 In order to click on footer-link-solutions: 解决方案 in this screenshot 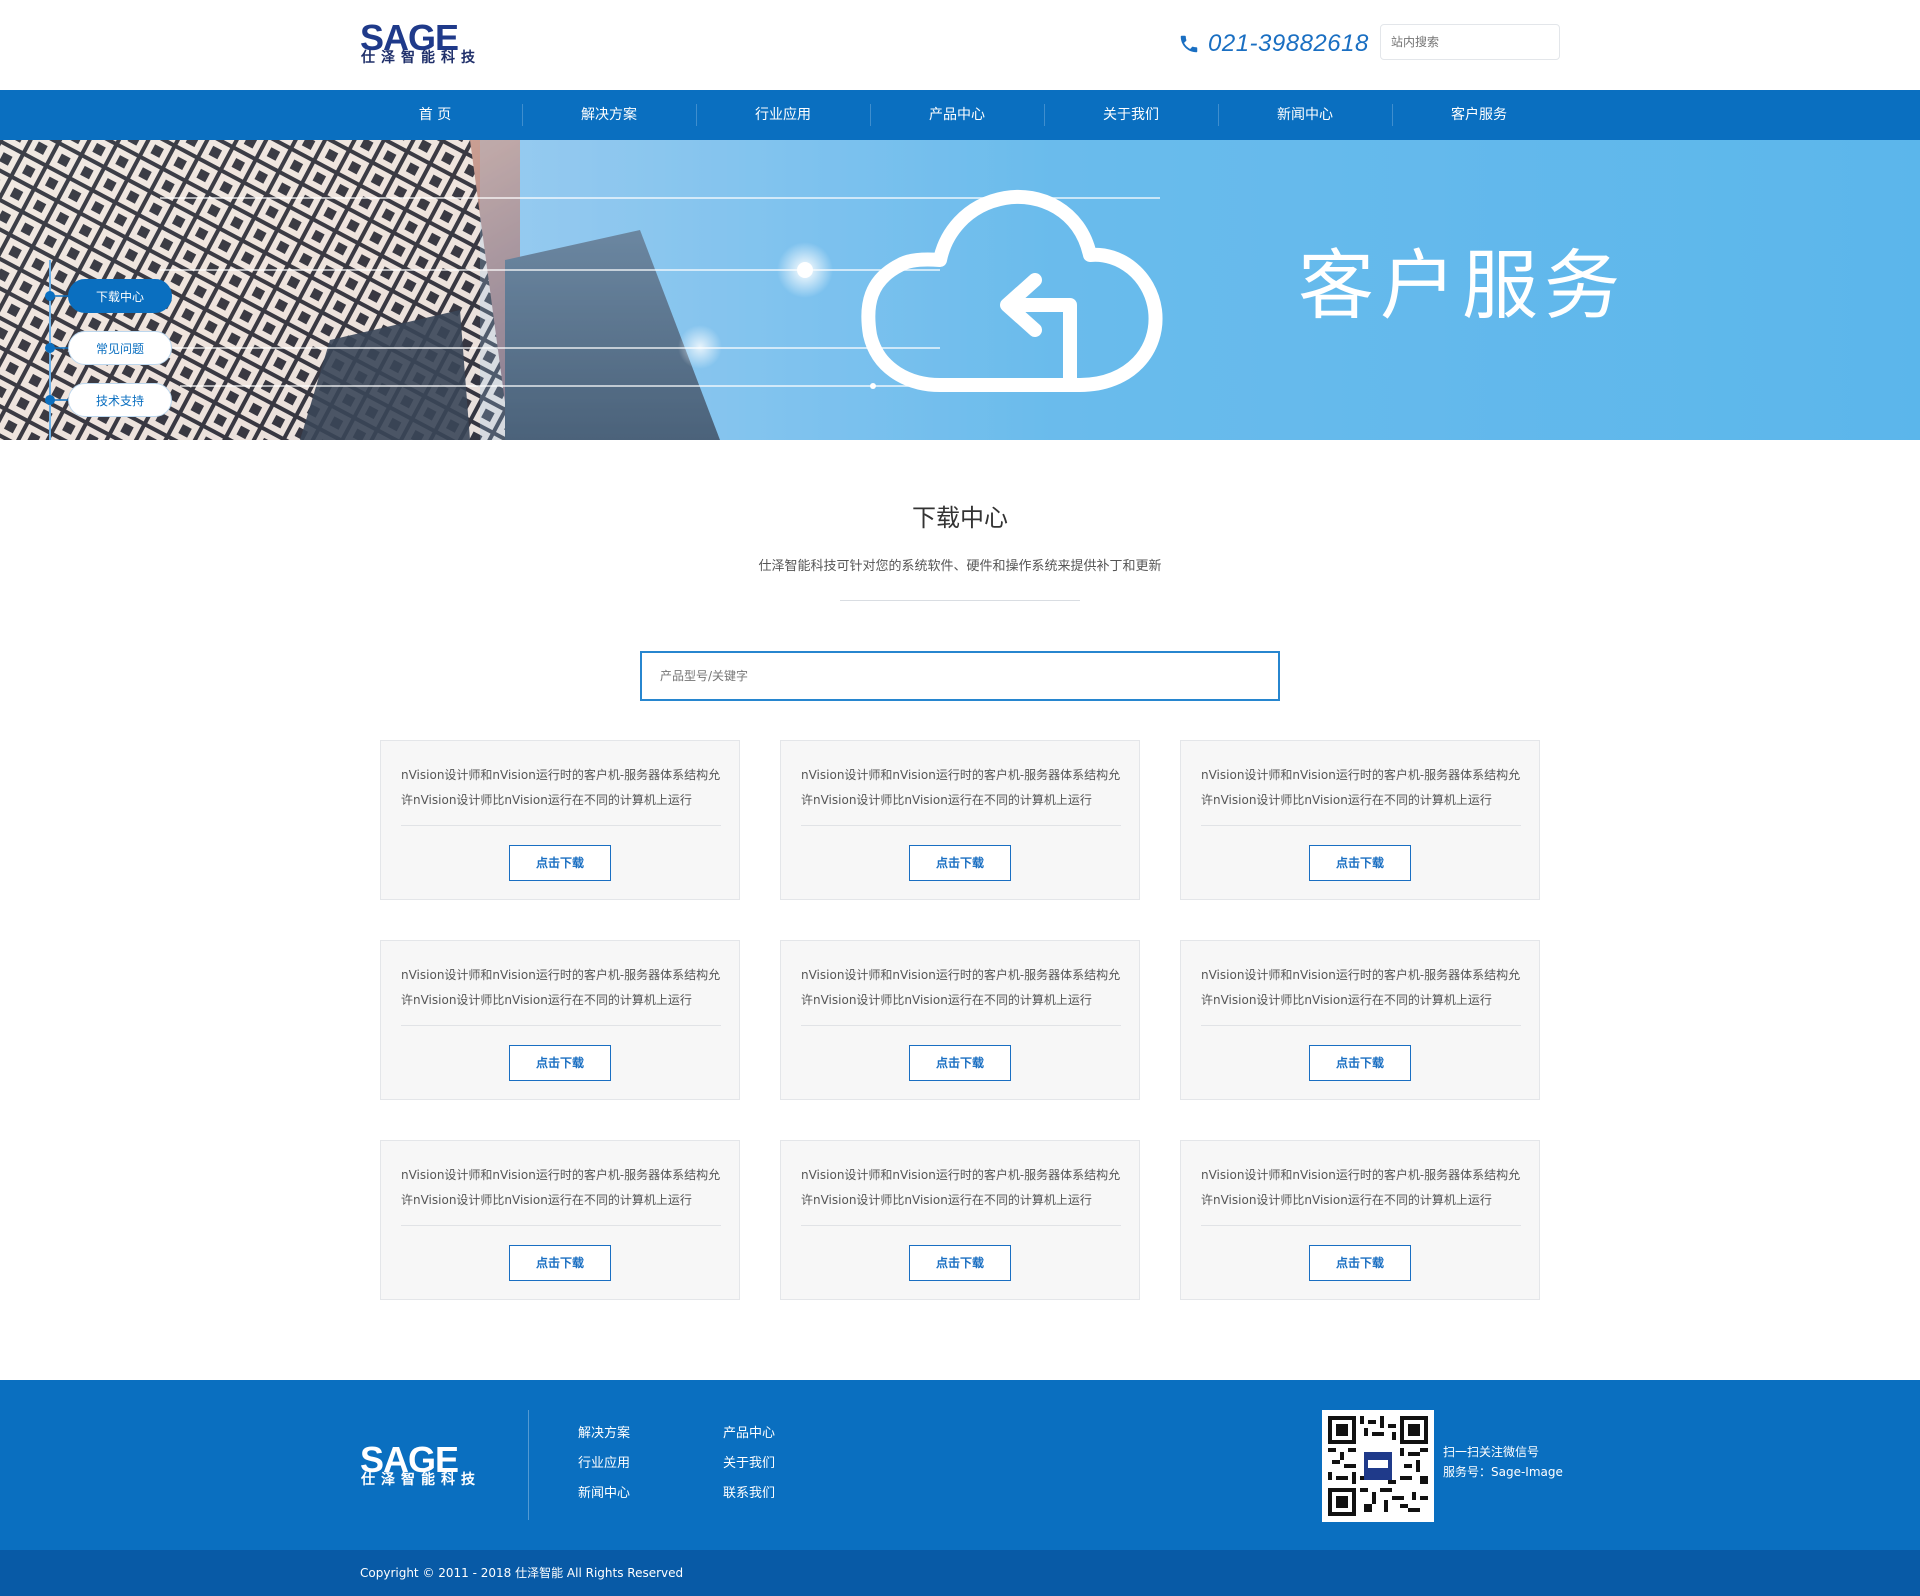, I will do `click(638, 1434)`.